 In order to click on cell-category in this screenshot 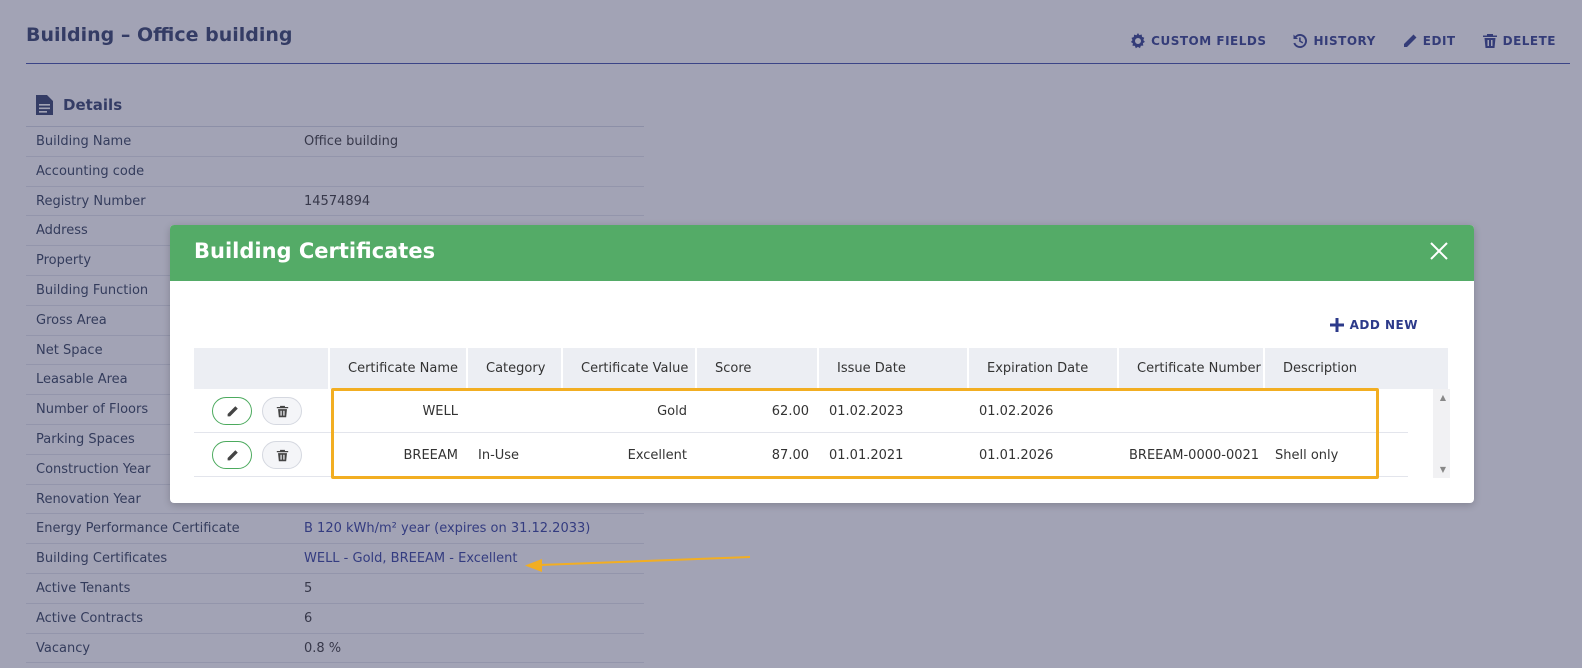, I will do `click(515, 411)`.